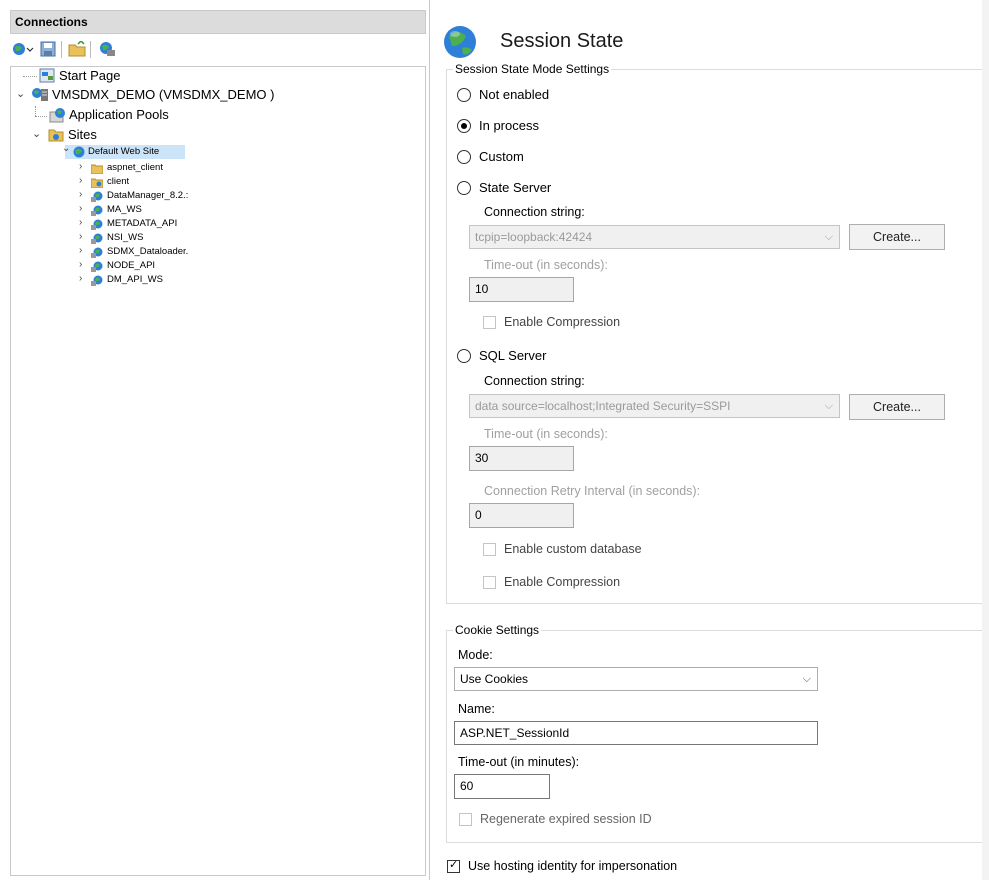 The image size is (989, 880). I want to click on tree-label: Default Web Site, so click(124, 151).